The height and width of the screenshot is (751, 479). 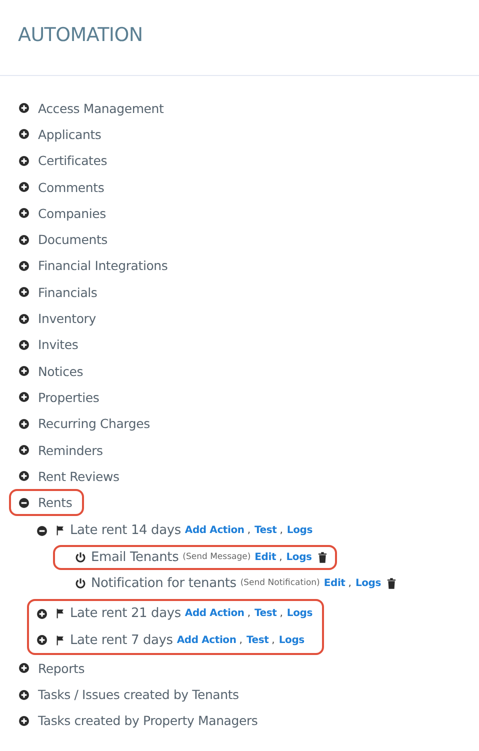 I want to click on category-label: Reports, so click(x=61, y=668).